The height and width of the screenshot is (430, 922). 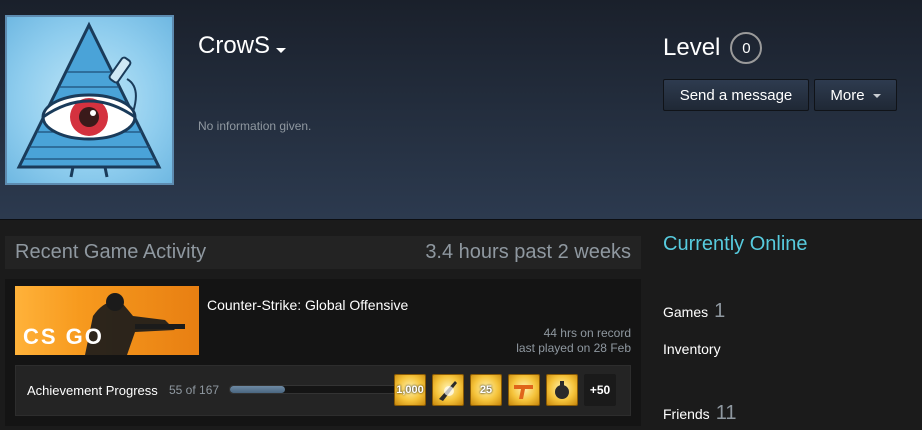 I want to click on persona-name-dropdown: CrowS, so click(x=242, y=46).